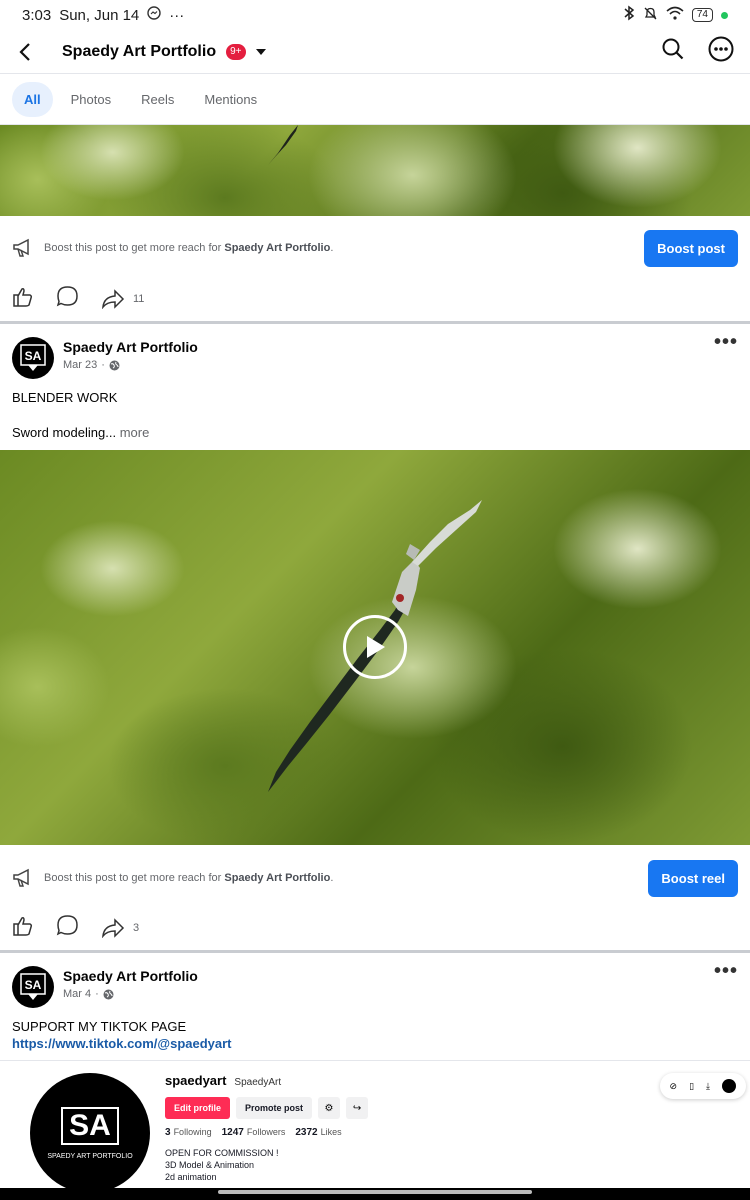 The image size is (750, 1200). I want to click on status-bar: 3:03 Sun, Jun 14 ··· 74, so click(375, 15).